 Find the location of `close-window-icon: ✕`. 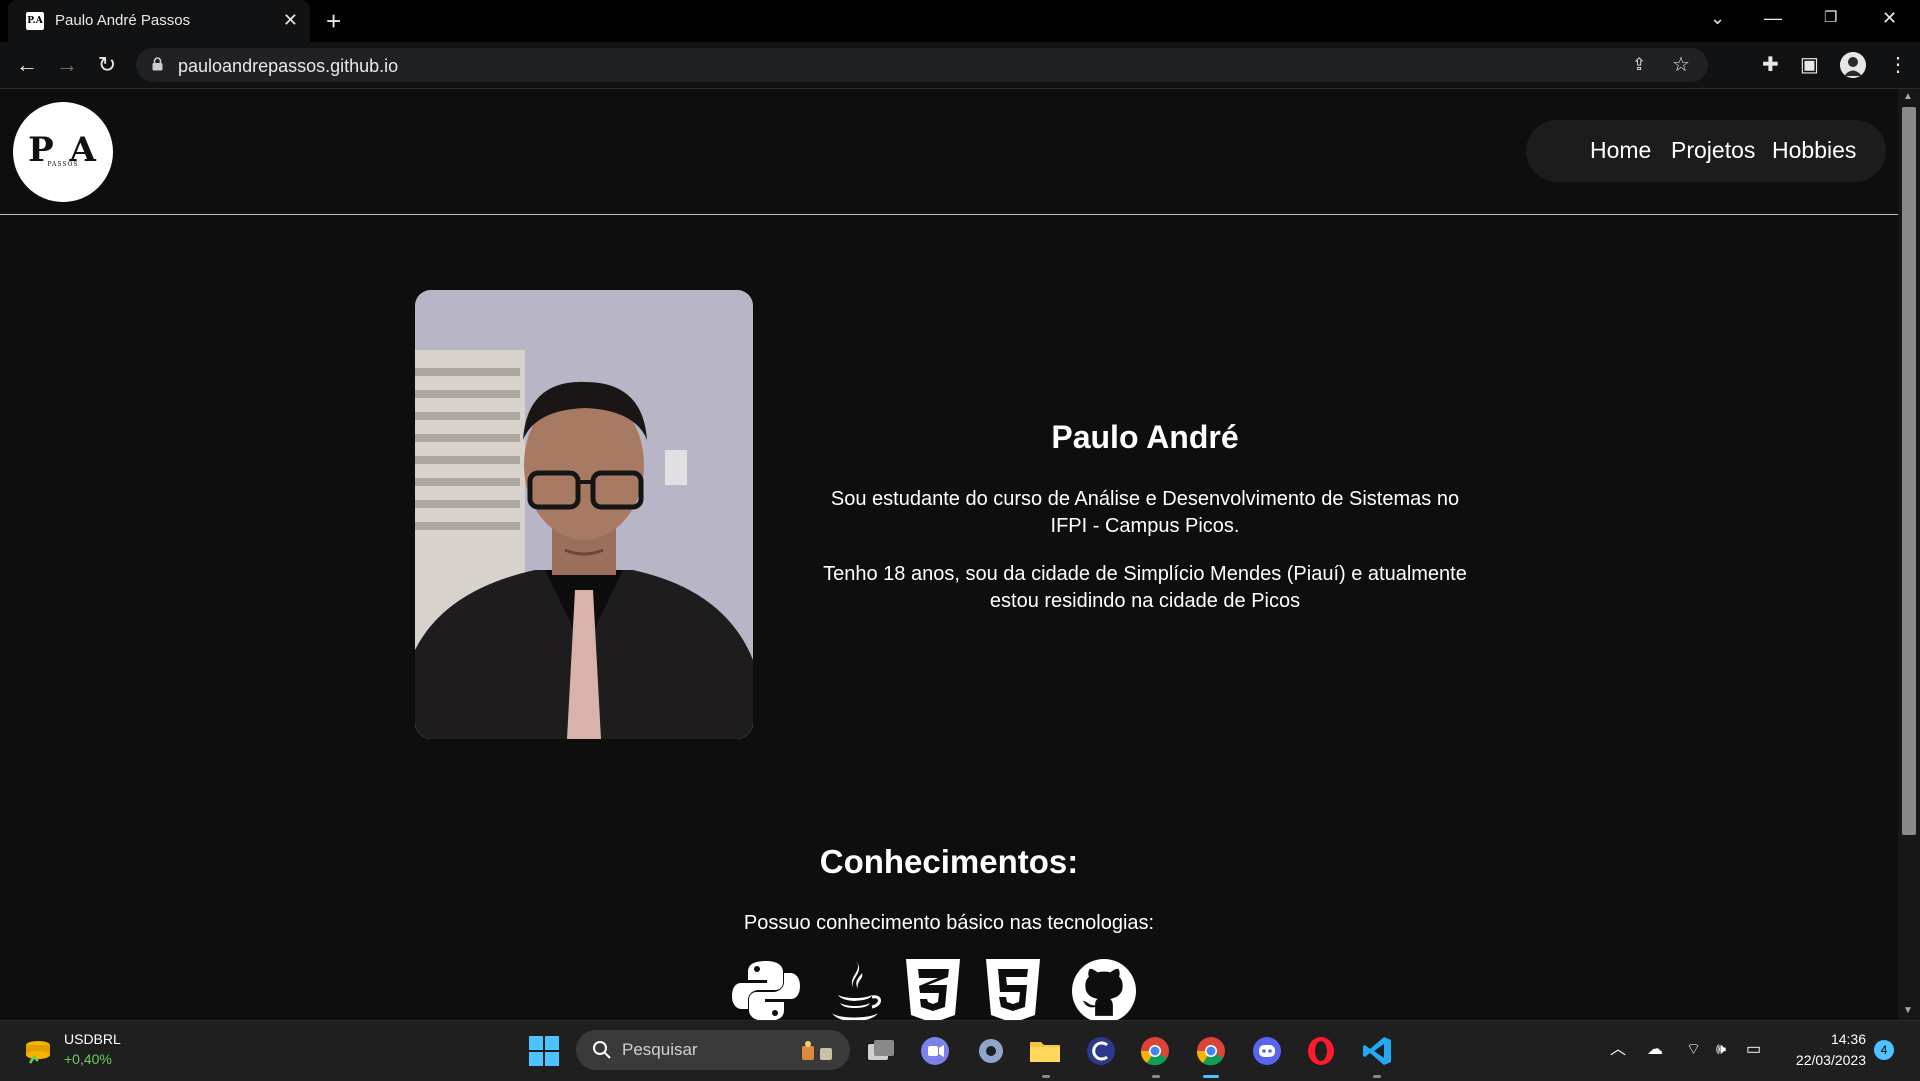

close-window-icon: ✕ is located at coordinates (1889, 18).